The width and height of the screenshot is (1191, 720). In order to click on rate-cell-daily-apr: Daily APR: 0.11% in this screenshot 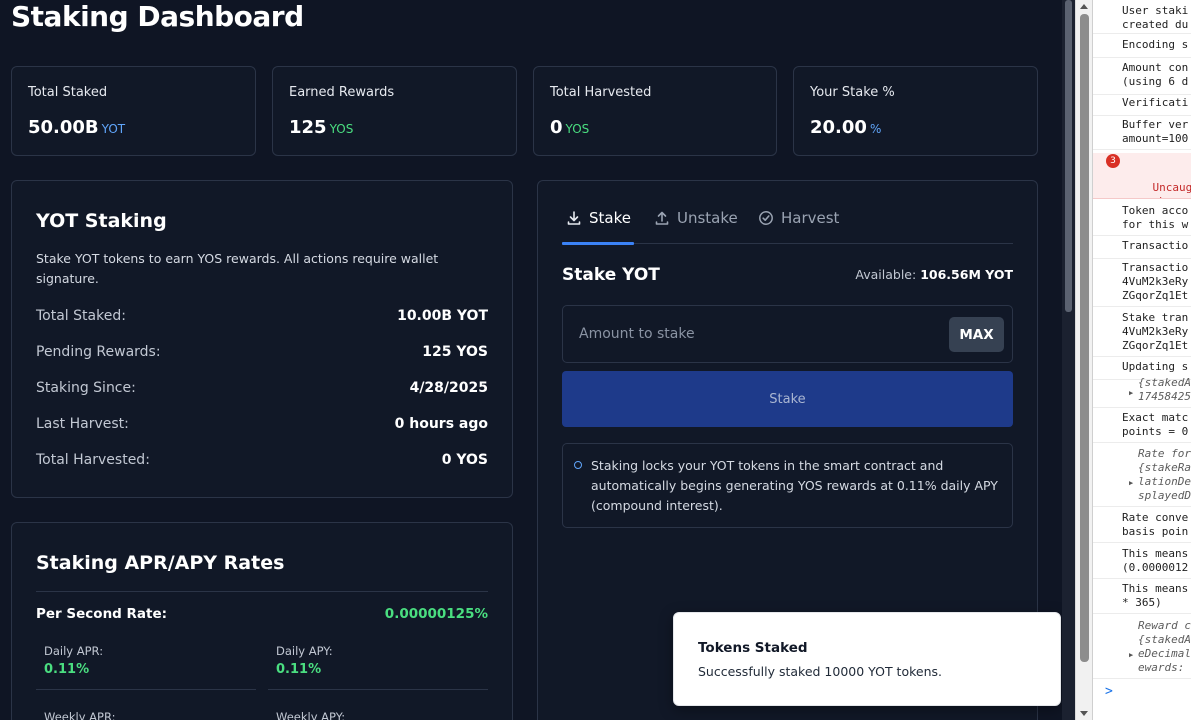, I will do `click(146, 667)`.